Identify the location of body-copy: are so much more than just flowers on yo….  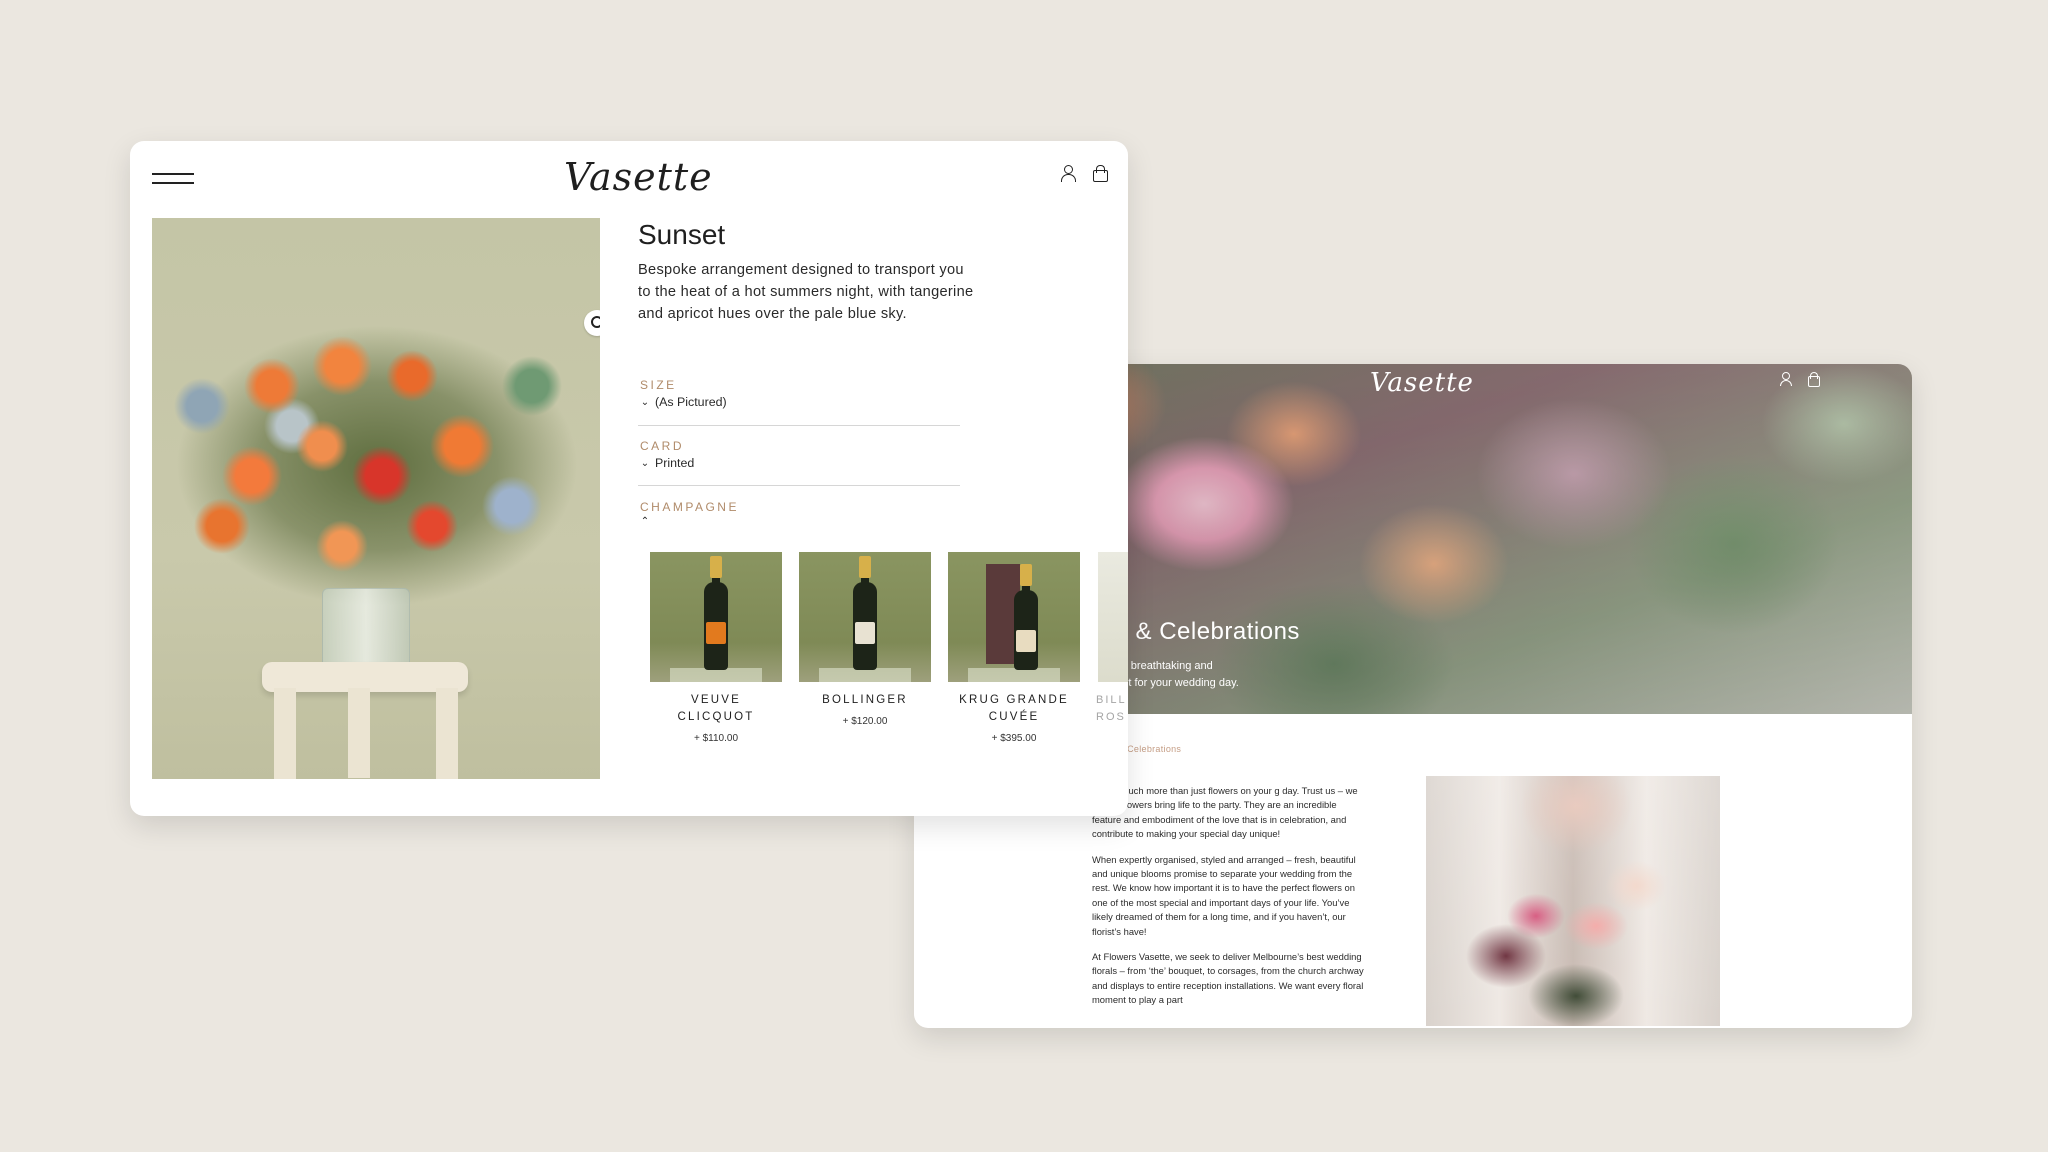
(1228, 901).